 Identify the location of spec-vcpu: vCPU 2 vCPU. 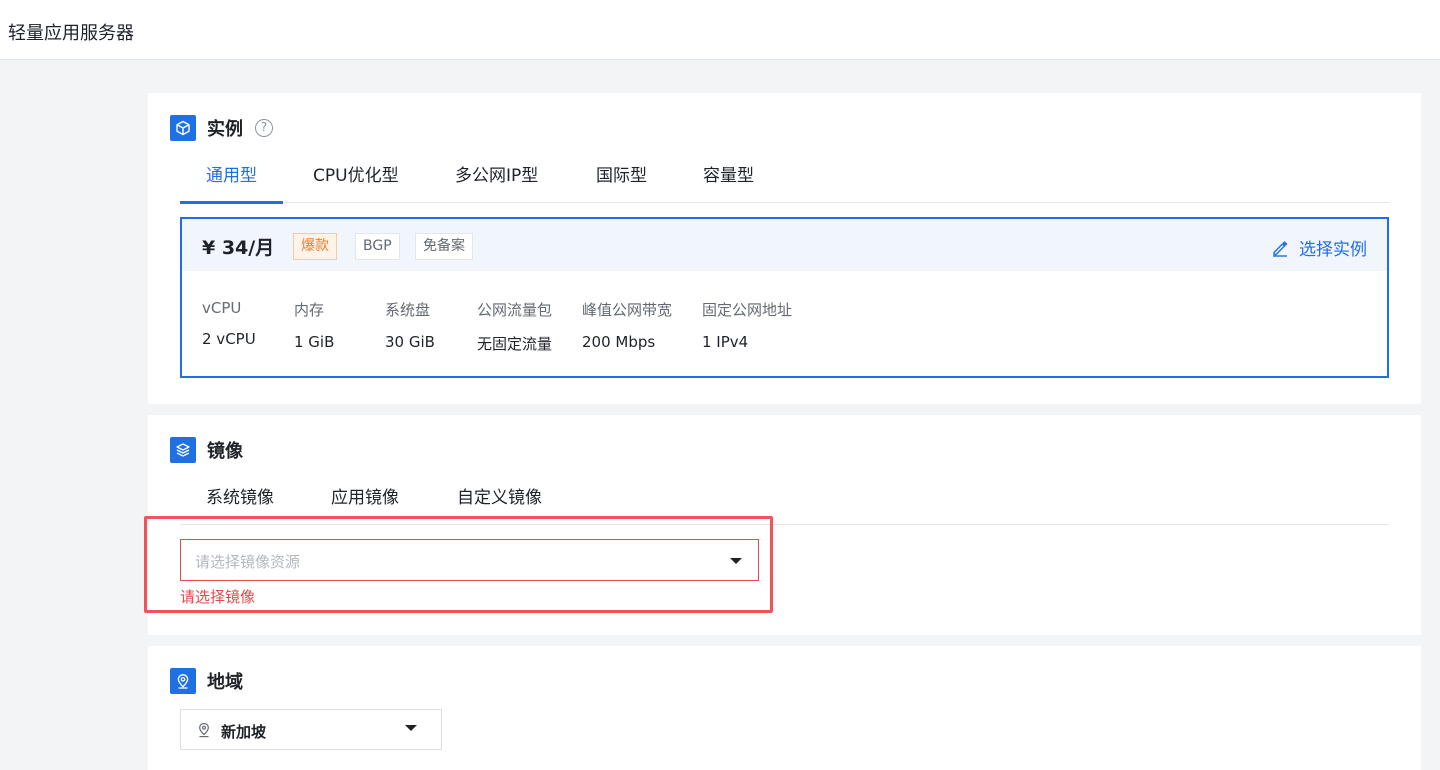
(229, 323).